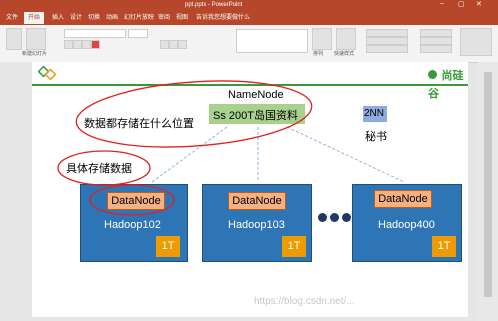 The height and width of the screenshot is (321, 498). I want to click on minimize-icon: –, so click(442, 3).